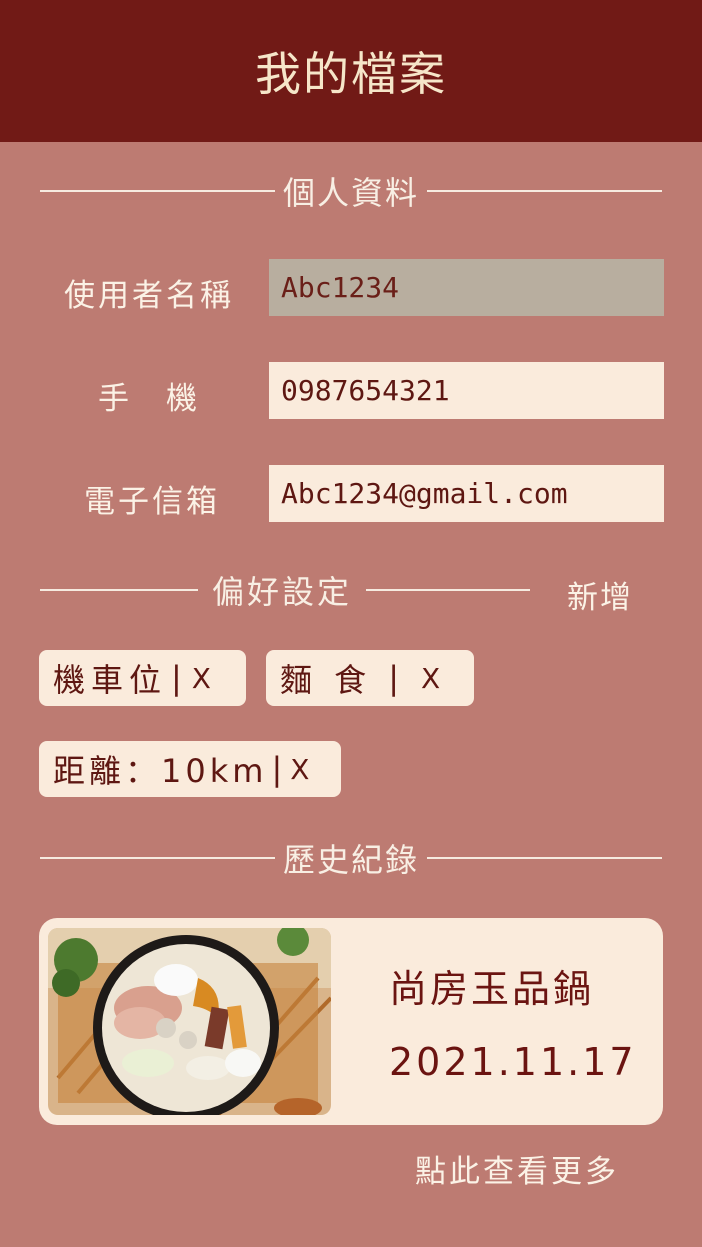  Describe the element at coordinates (326, 680) in the screenshot. I see `chip-label: 麵 食` at that location.